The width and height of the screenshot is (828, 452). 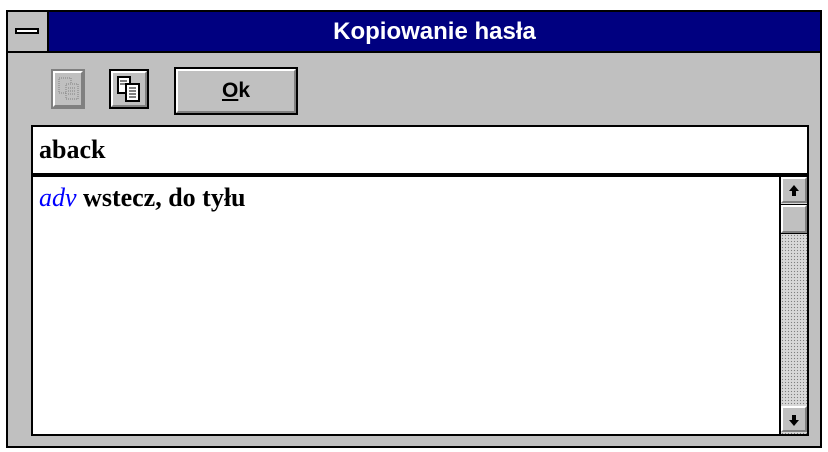 I want to click on scroll-down-button, so click(x=794, y=419).